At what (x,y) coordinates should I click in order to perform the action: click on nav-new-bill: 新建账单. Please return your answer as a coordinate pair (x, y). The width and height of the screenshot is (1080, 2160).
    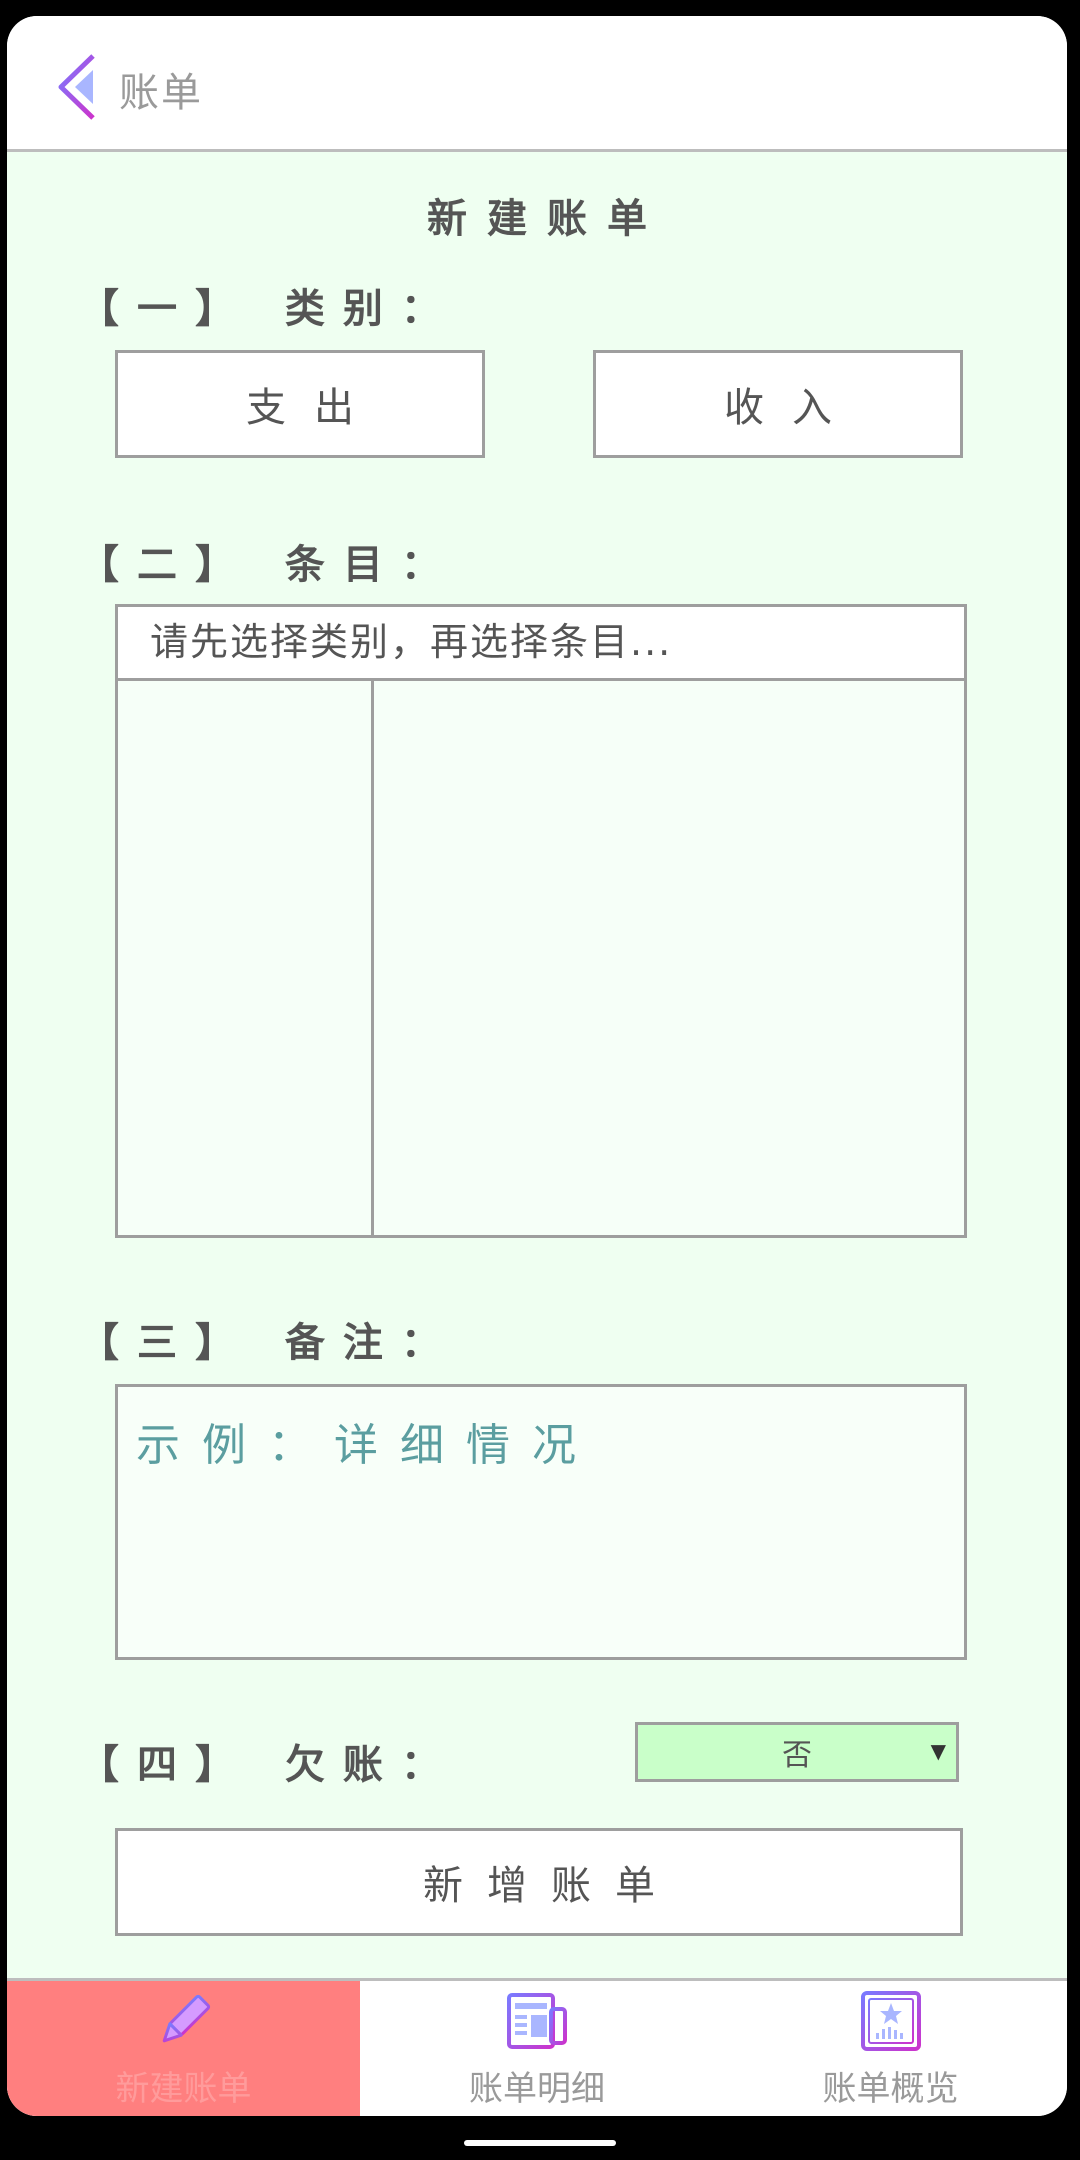
    Looking at the image, I should click on (183, 2048).